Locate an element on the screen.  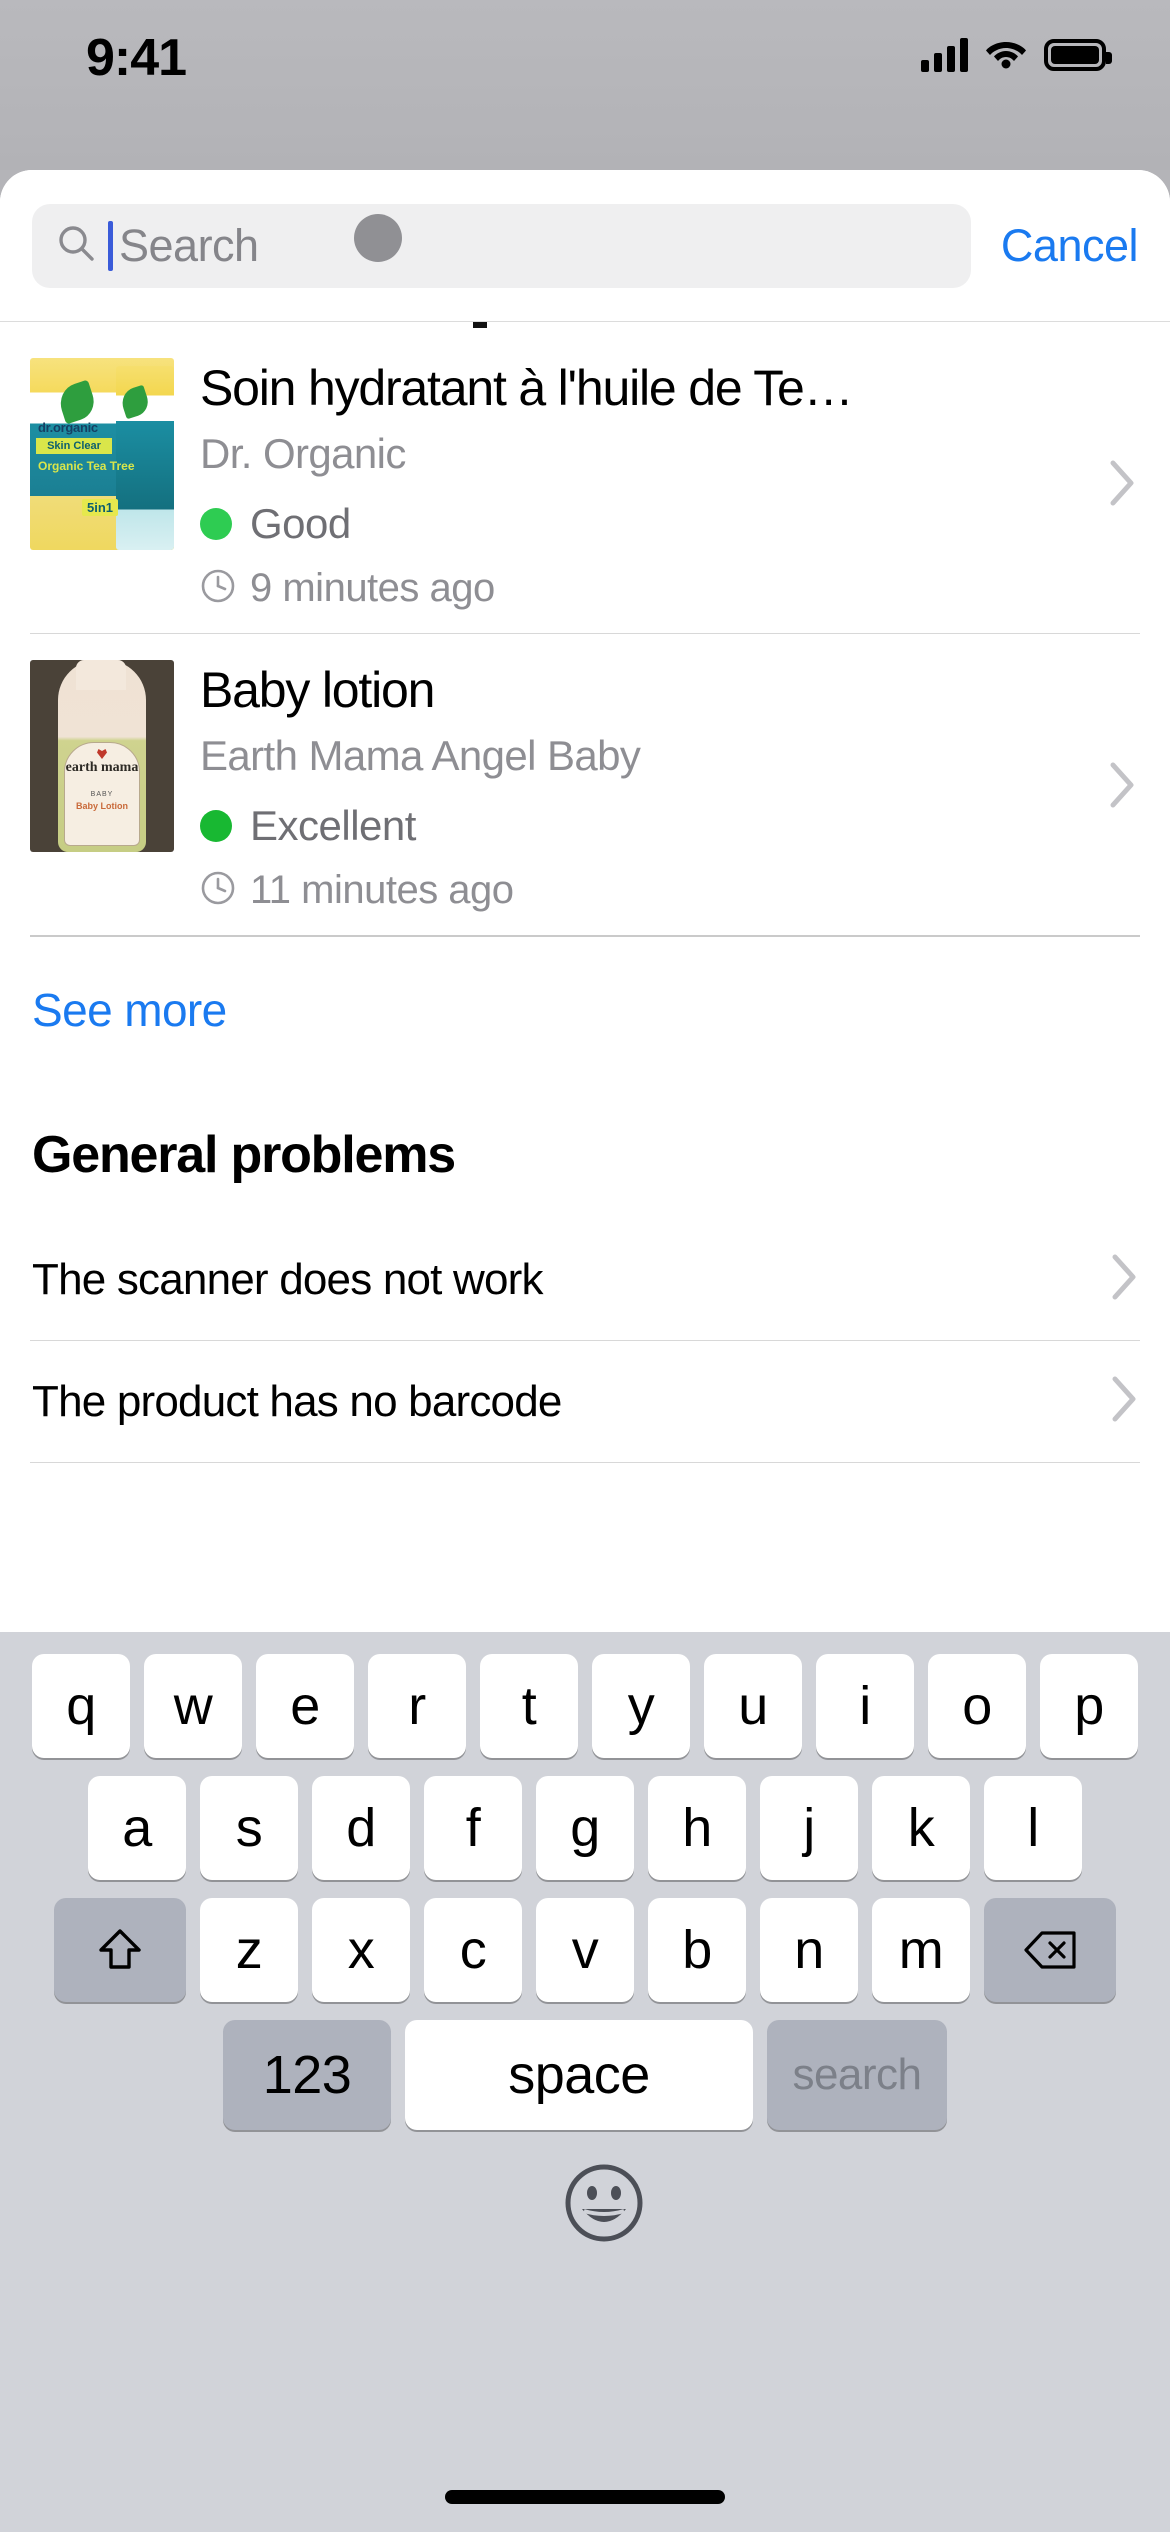
wifi-icon is located at coordinates (1006, 55).